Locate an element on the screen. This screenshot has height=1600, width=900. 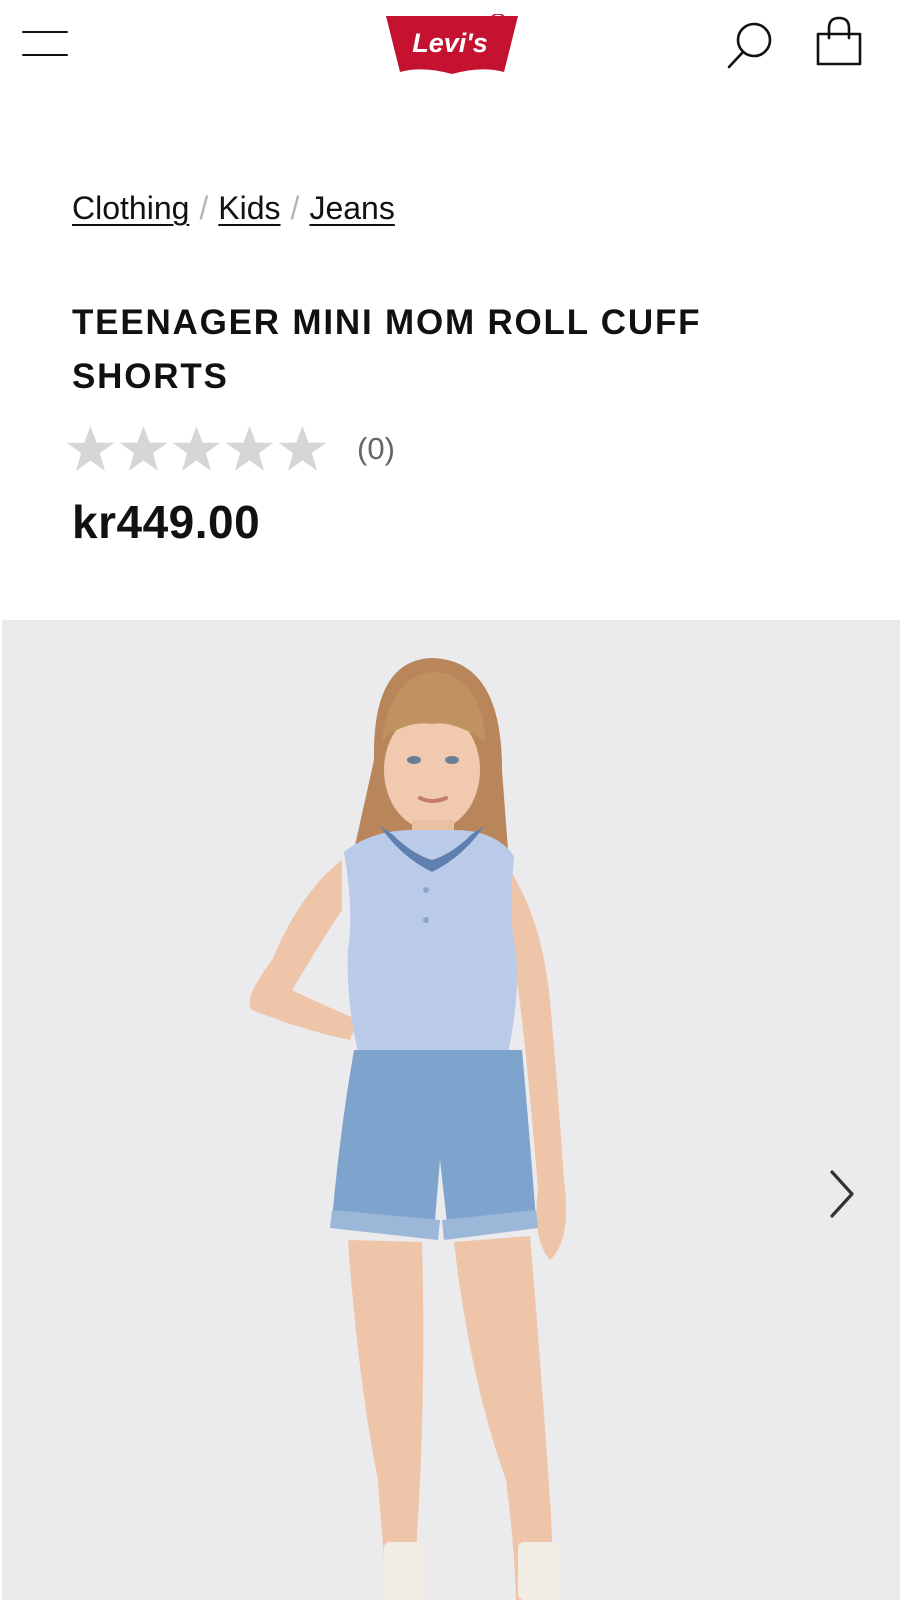
search-icon is located at coordinates (751, 45).